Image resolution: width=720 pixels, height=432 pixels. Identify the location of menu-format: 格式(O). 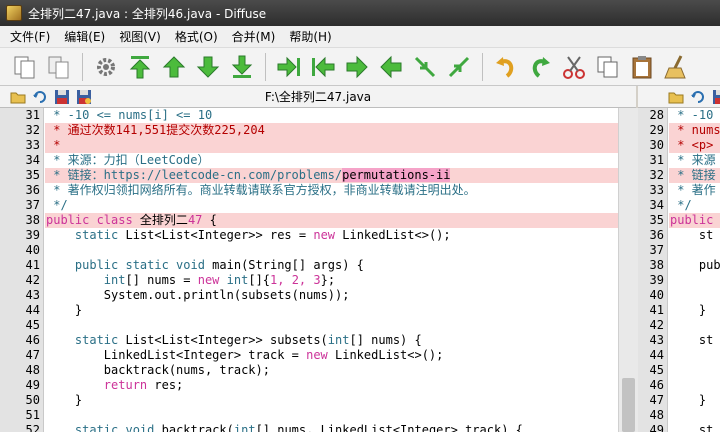
(196, 36).